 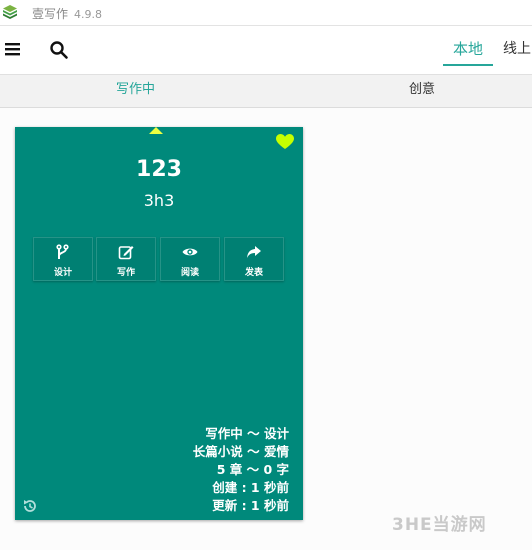 What do you see at coordinates (422, 91) in the screenshot?
I see `tab-idea: 创意` at bounding box center [422, 91].